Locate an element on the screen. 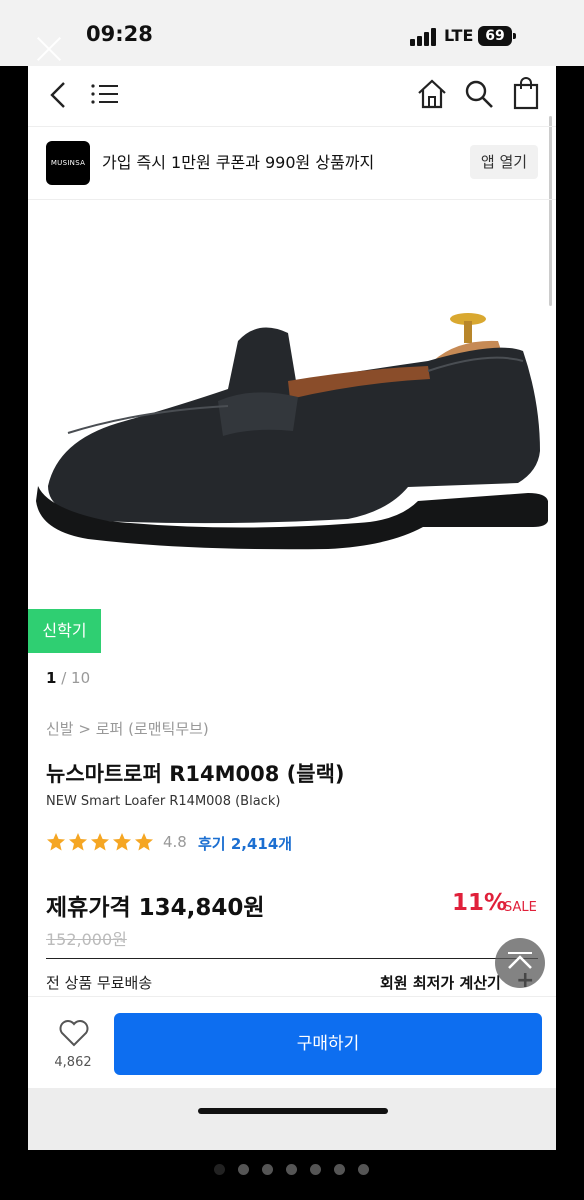 This screenshot has height=1200, width=584. buy-button: 구매하기 is located at coordinates (328, 1044).